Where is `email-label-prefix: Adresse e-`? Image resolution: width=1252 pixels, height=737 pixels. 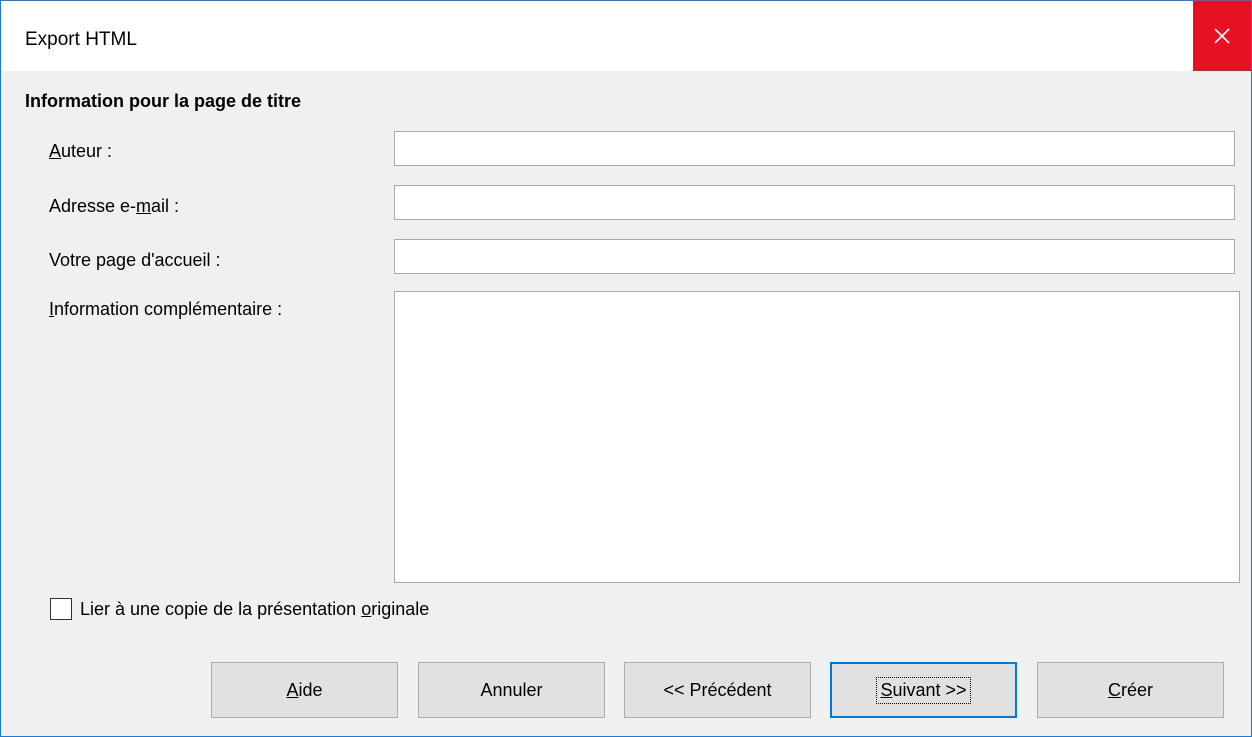
email-label-prefix: Adresse e- is located at coordinates (93, 206).